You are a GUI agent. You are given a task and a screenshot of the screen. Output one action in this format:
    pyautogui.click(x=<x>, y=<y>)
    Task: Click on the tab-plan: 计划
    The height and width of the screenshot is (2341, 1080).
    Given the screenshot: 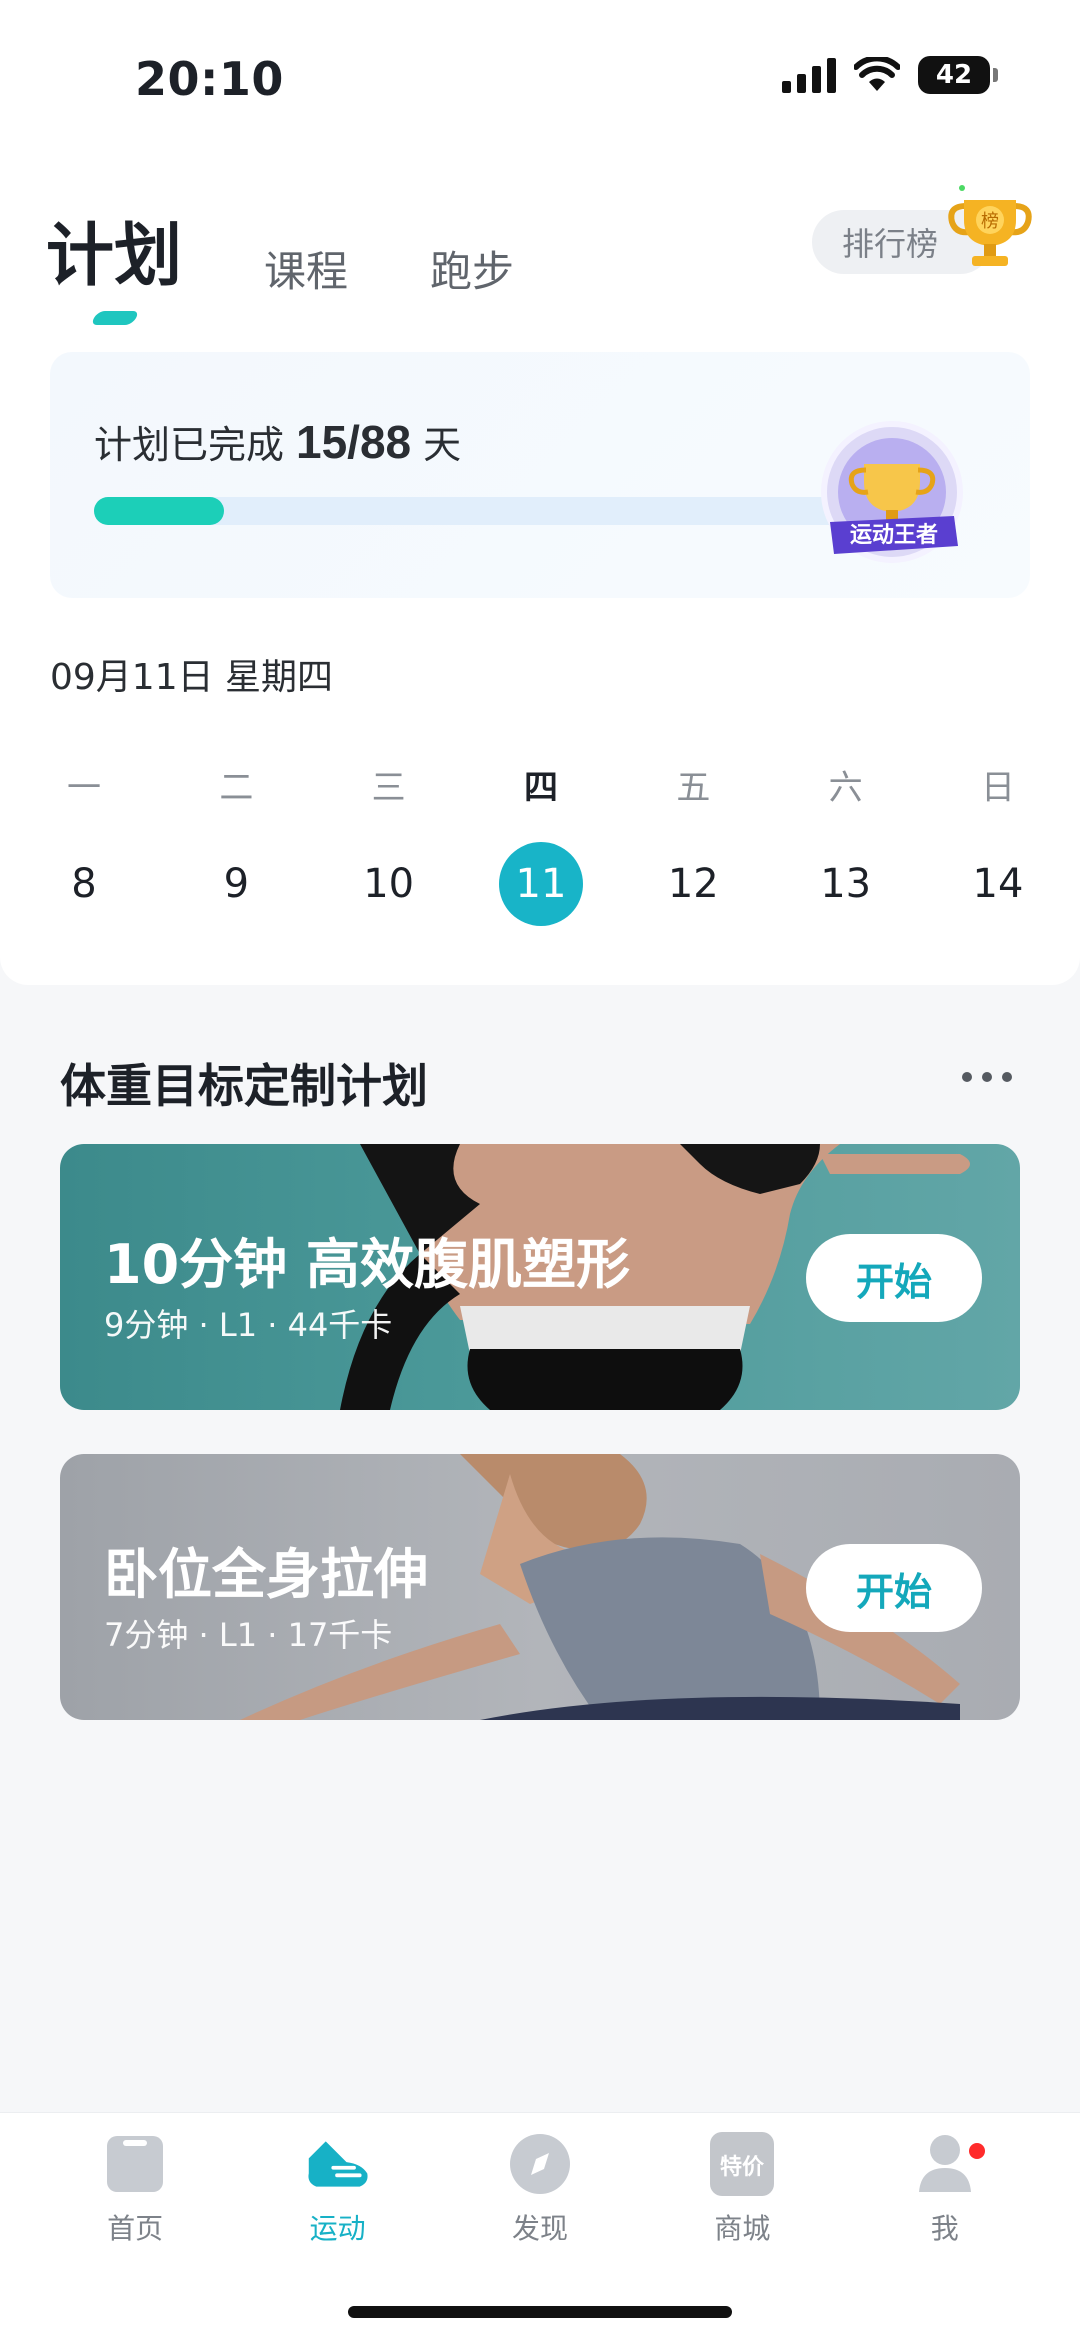 What is the action you would take?
    pyautogui.click(x=114, y=262)
    